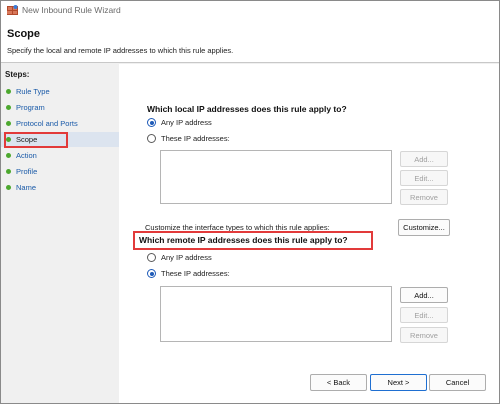  What do you see at coordinates (398, 382) in the screenshot?
I see `next-button: Next >` at bounding box center [398, 382].